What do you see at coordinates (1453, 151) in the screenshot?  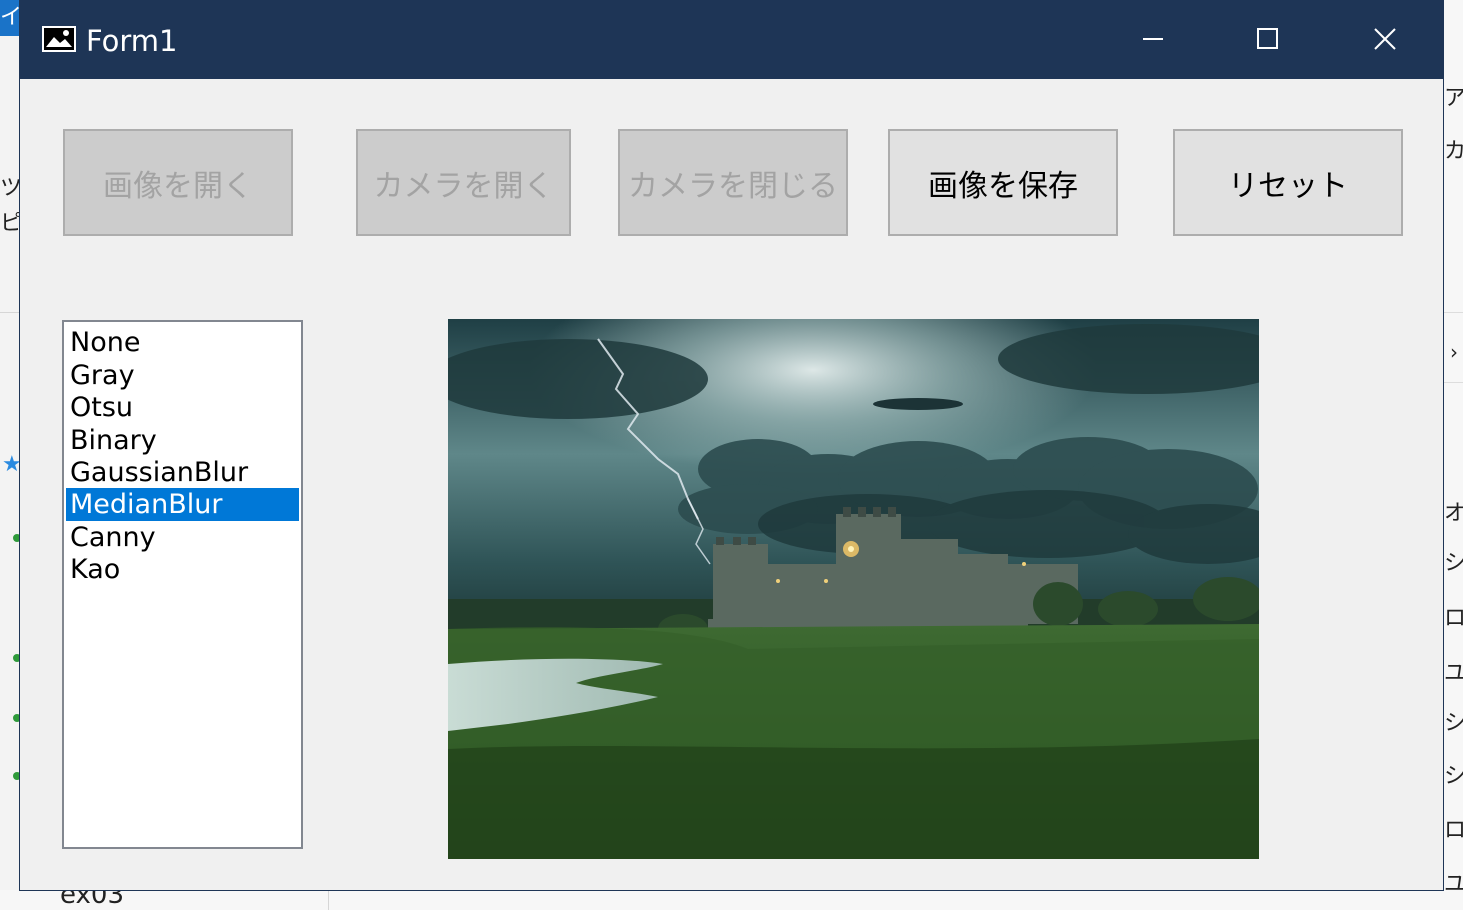 I see `background-right-glyph: カ` at bounding box center [1453, 151].